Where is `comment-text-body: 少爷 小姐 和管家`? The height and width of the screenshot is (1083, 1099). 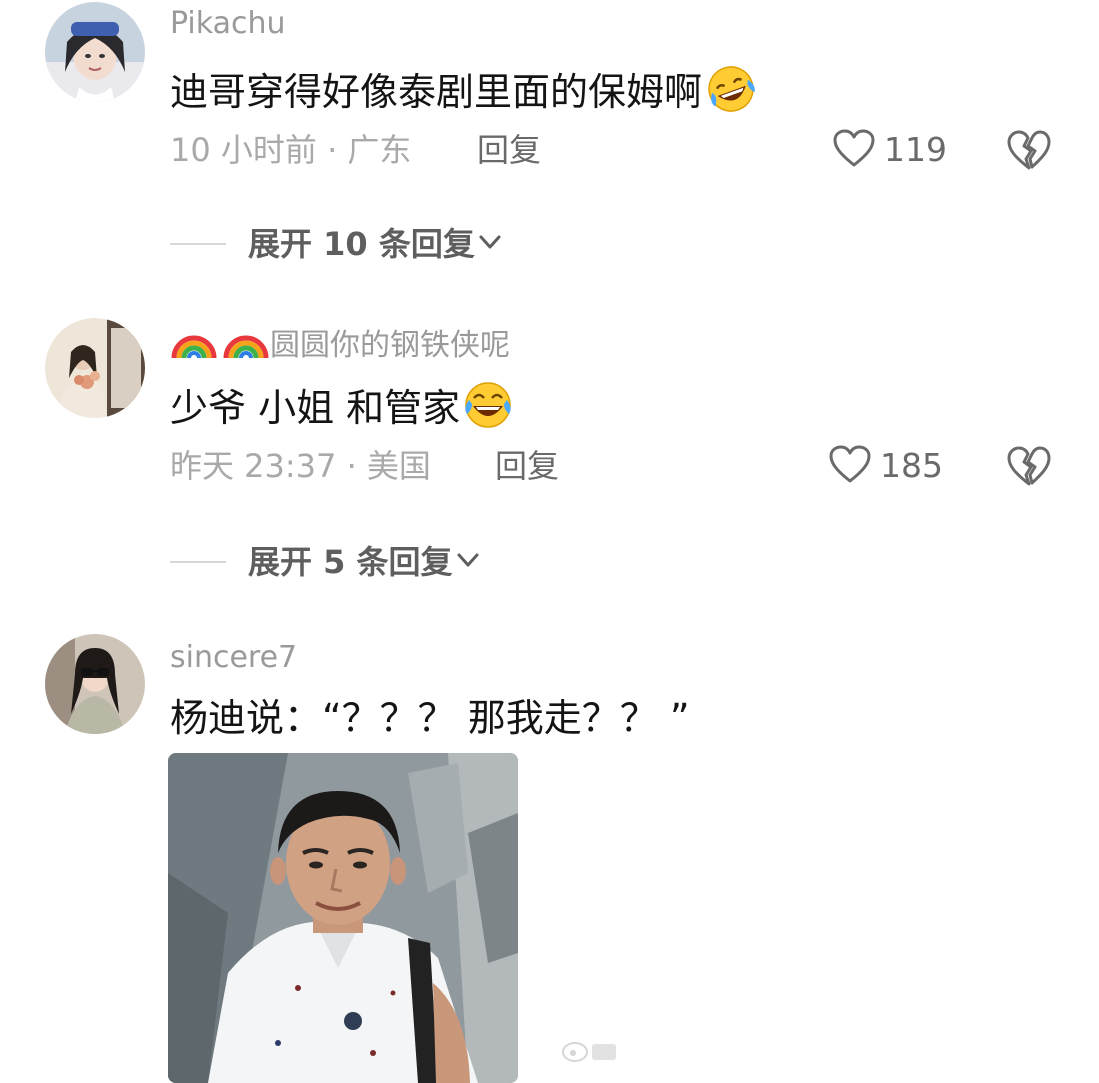 comment-text-body: 少爷 小姐 和管家 is located at coordinates (315, 408).